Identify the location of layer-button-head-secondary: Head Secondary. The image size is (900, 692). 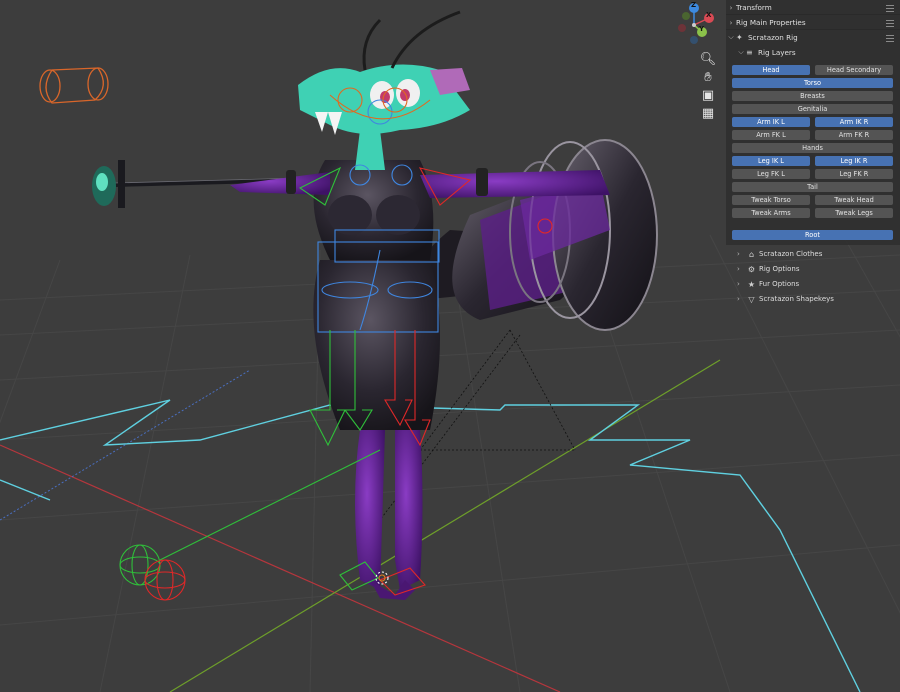
(854, 70).